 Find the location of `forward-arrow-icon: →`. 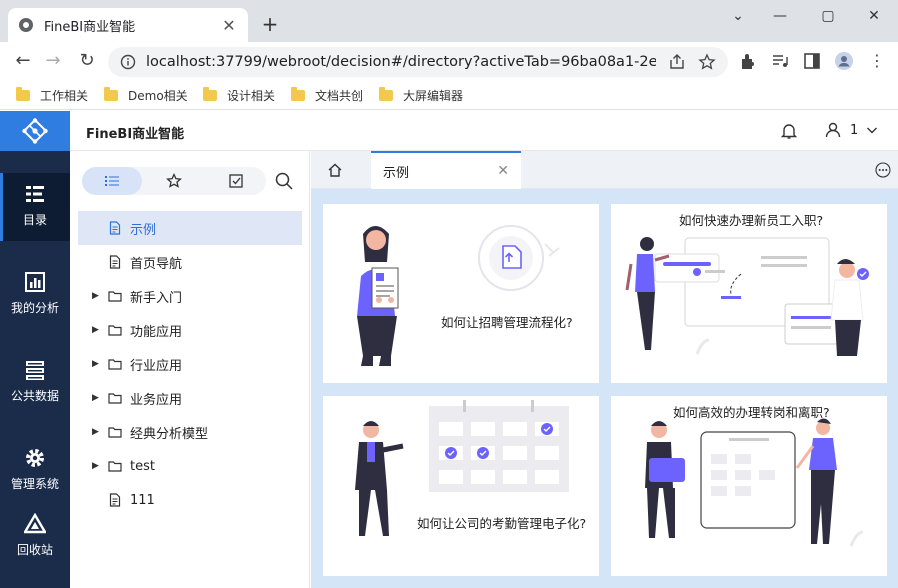

forward-arrow-icon: → is located at coordinates (53, 61).